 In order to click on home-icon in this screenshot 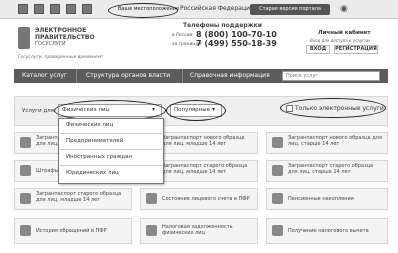, I will do `click(23, 9)`.